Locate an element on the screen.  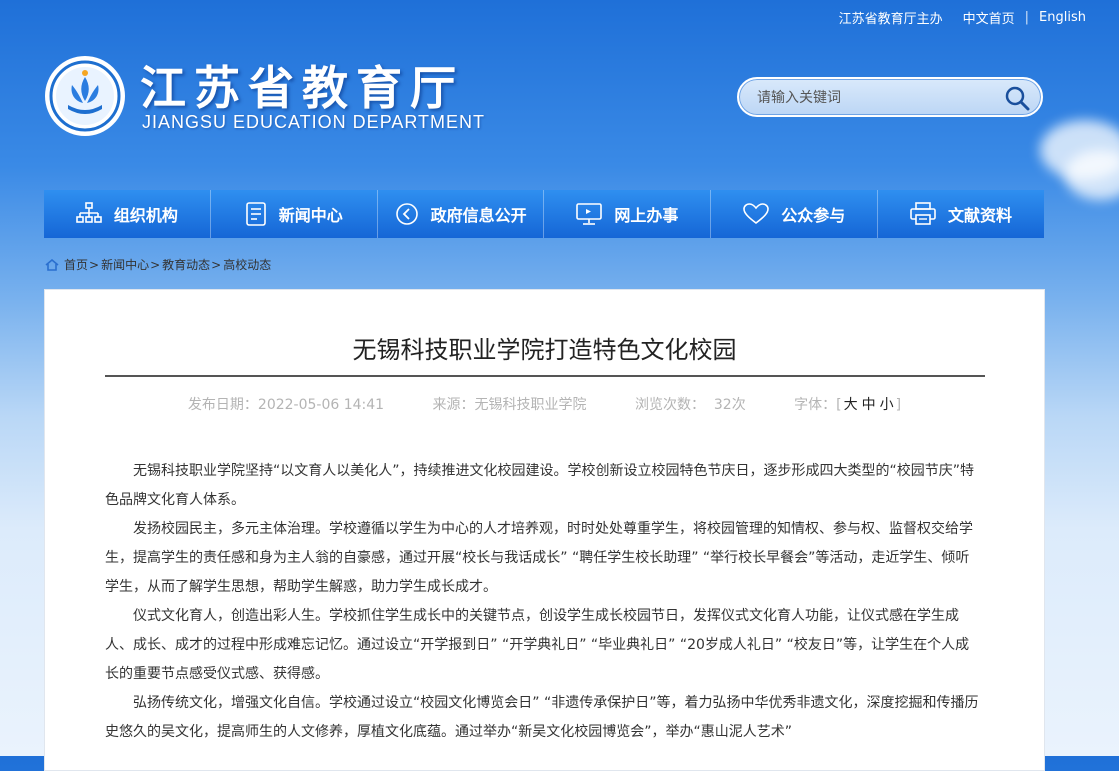
search-input is located at coordinates (877, 98).